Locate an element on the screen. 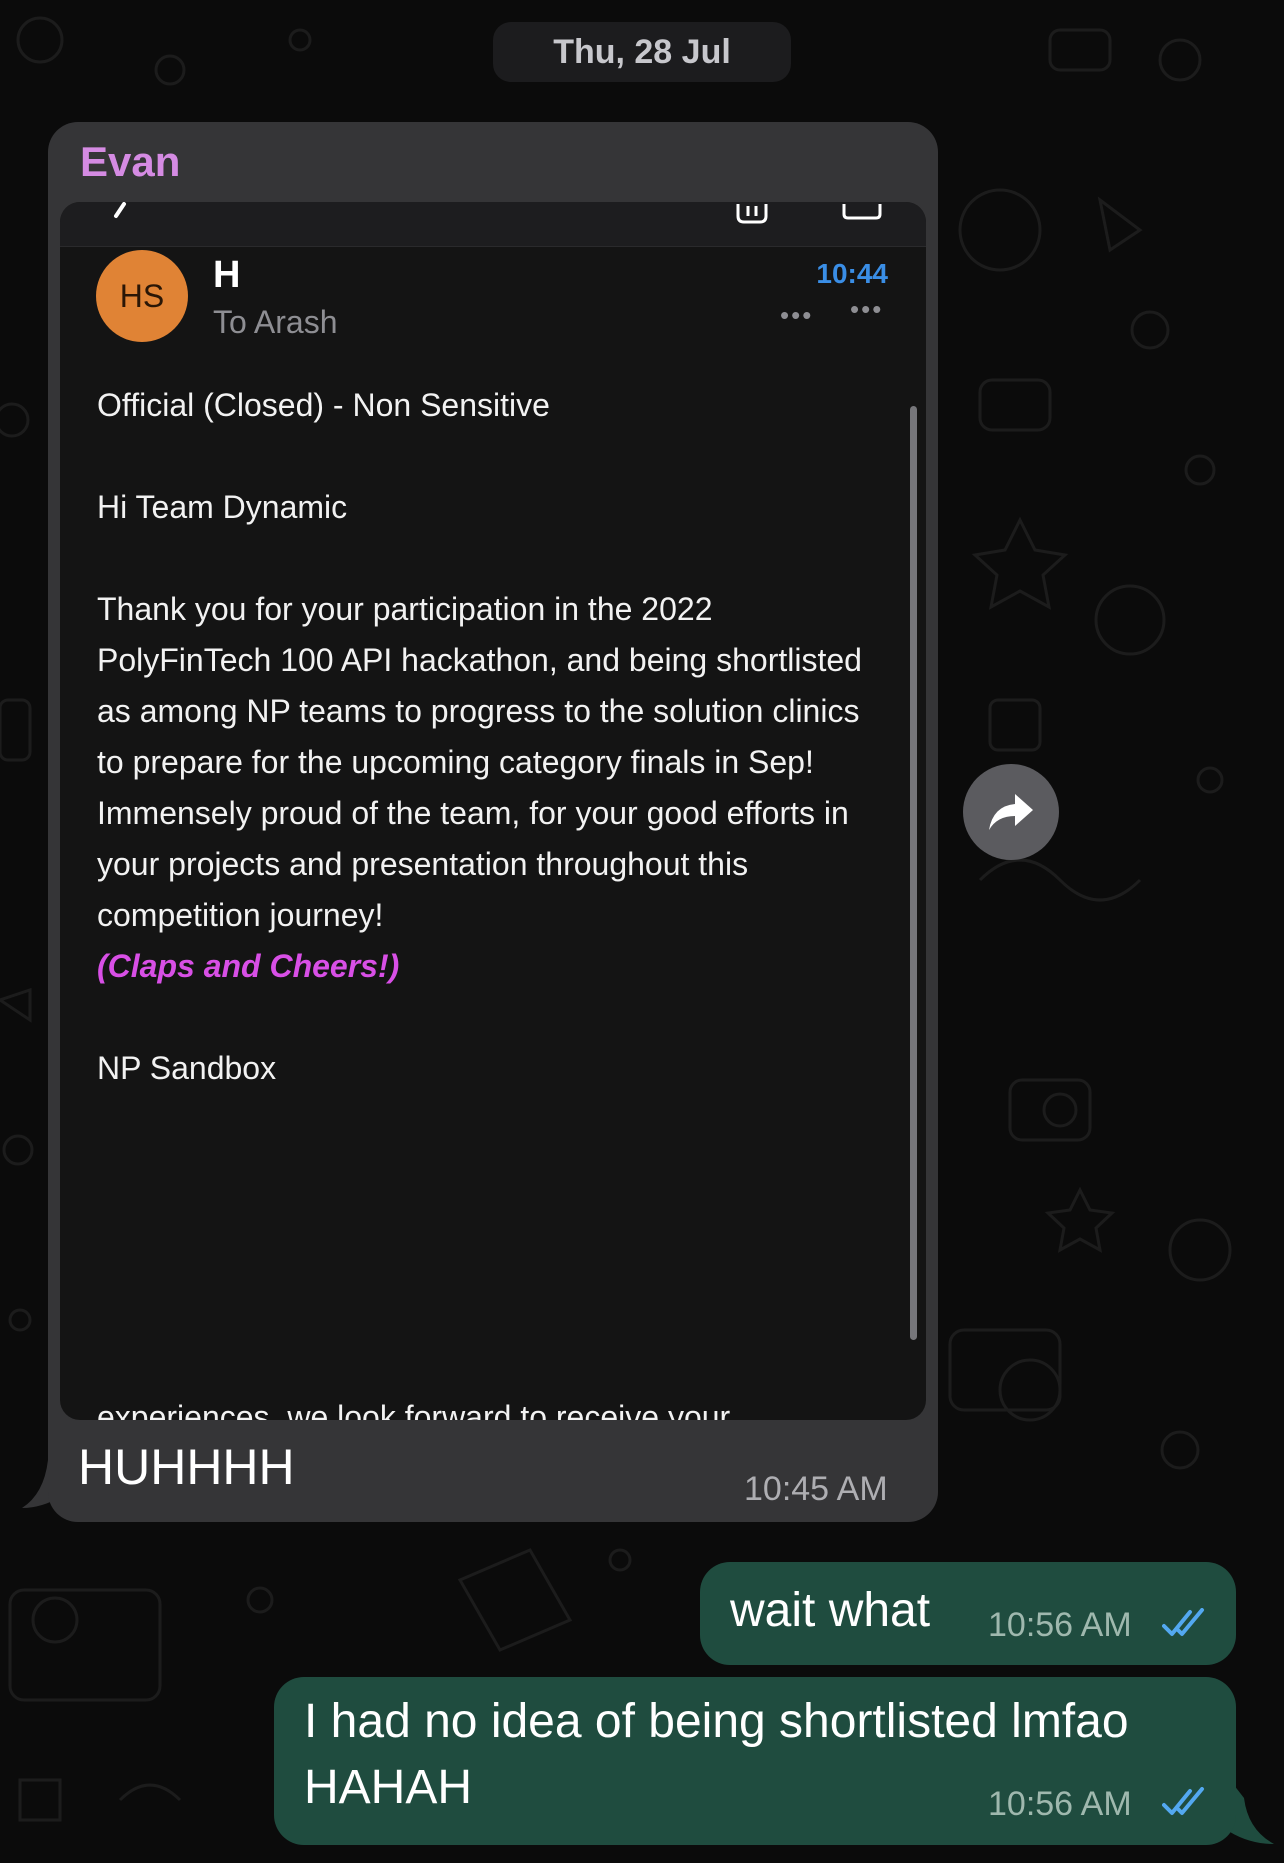 The height and width of the screenshot is (1863, 1284). forward-button is located at coordinates (1011, 812).